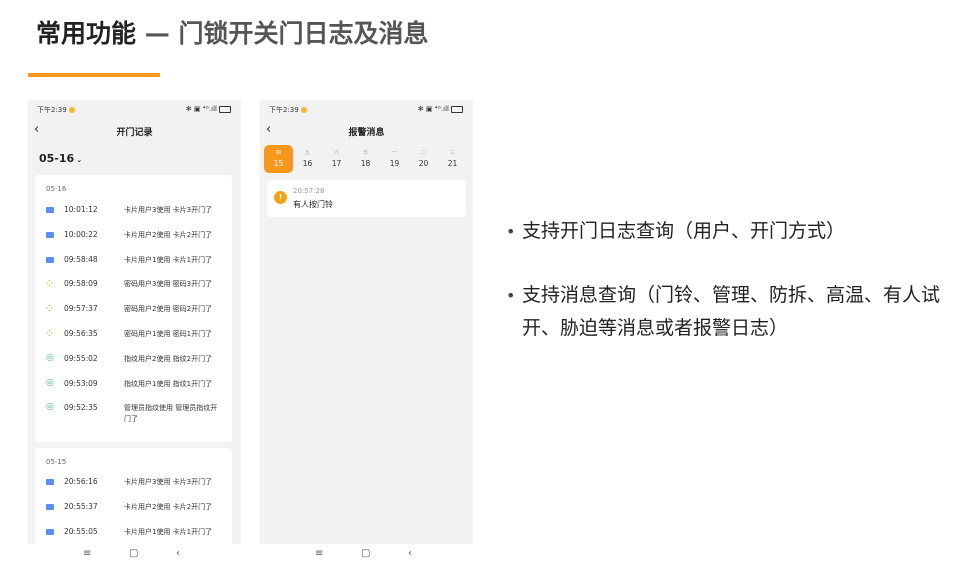 Image resolution: width=960 pixels, height=574 pixels. I want to click on date-day-19: 一 19, so click(394, 159).